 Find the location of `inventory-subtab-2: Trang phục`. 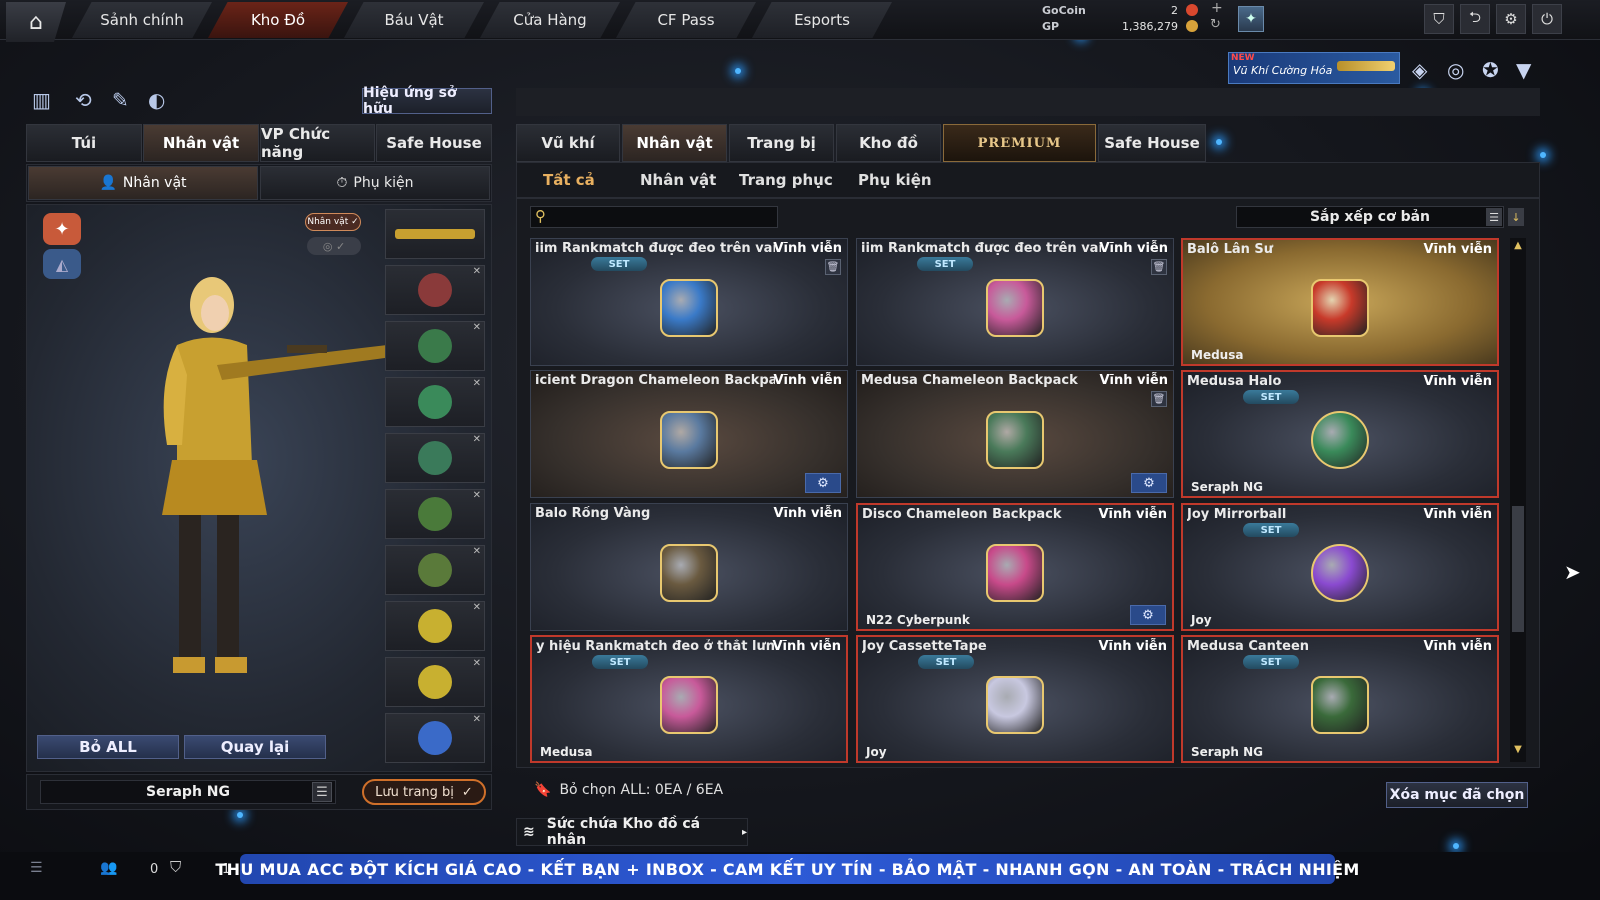

inventory-subtab-2: Trang phục is located at coordinates (786, 180).